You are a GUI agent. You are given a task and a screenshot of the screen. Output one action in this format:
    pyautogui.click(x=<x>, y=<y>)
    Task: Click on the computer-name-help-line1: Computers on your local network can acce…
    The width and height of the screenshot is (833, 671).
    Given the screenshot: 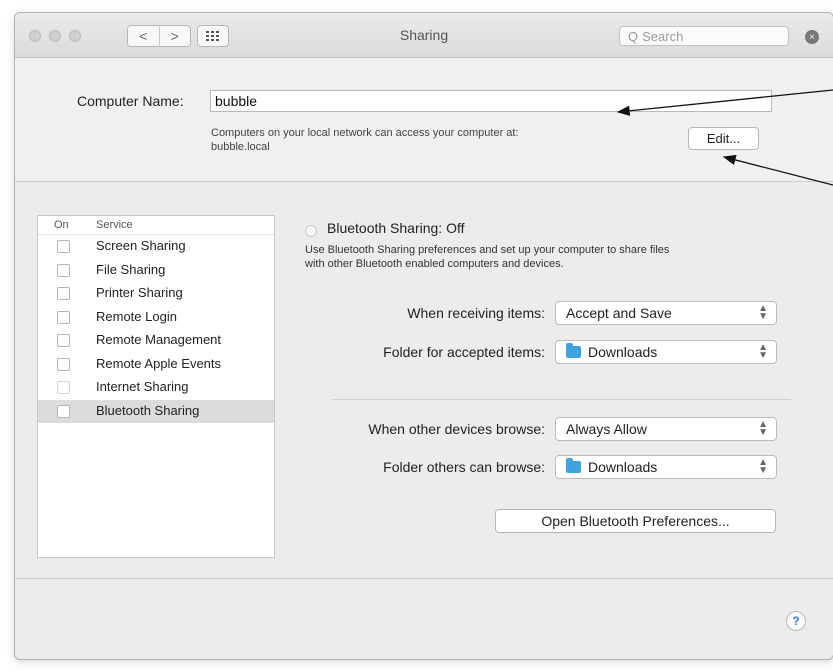 What is the action you would take?
    pyautogui.click(x=365, y=133)
    